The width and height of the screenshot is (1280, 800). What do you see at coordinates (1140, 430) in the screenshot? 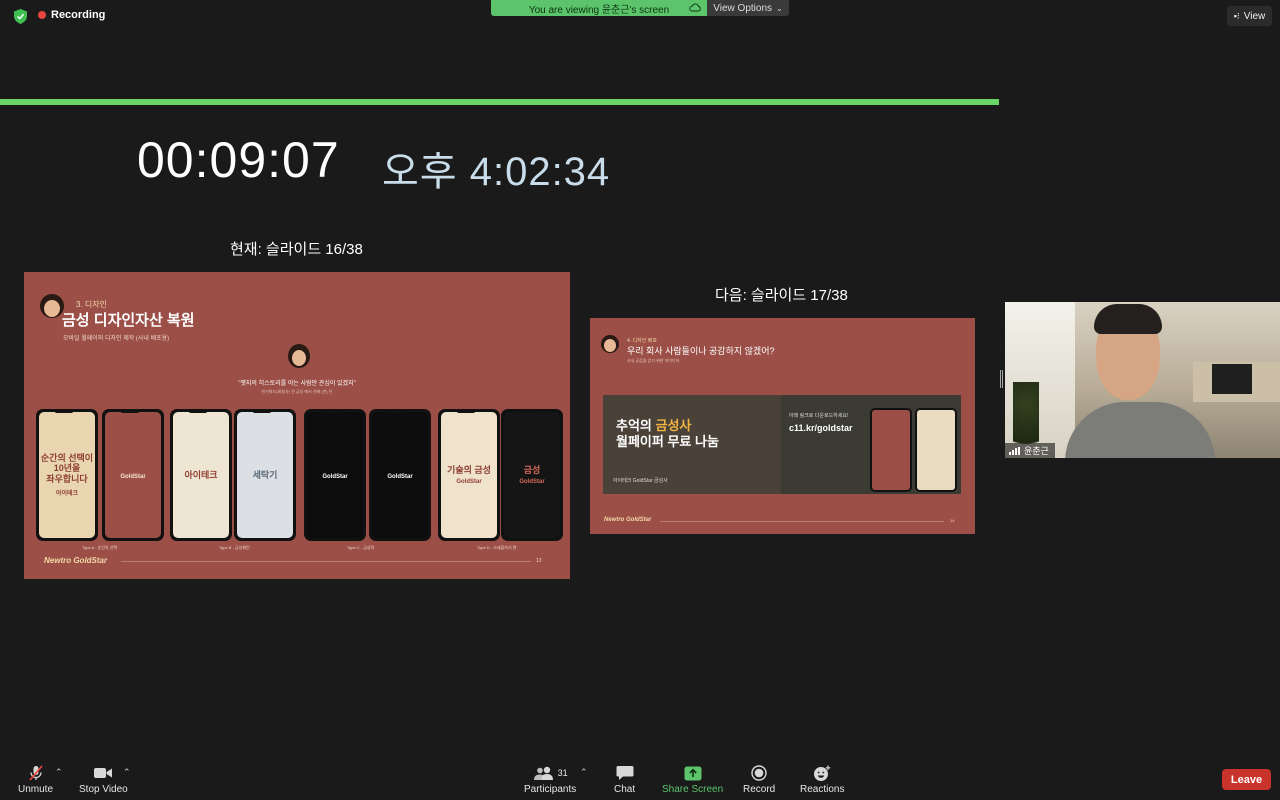
I see `video-person-body` at bounding box center [1140, 430].